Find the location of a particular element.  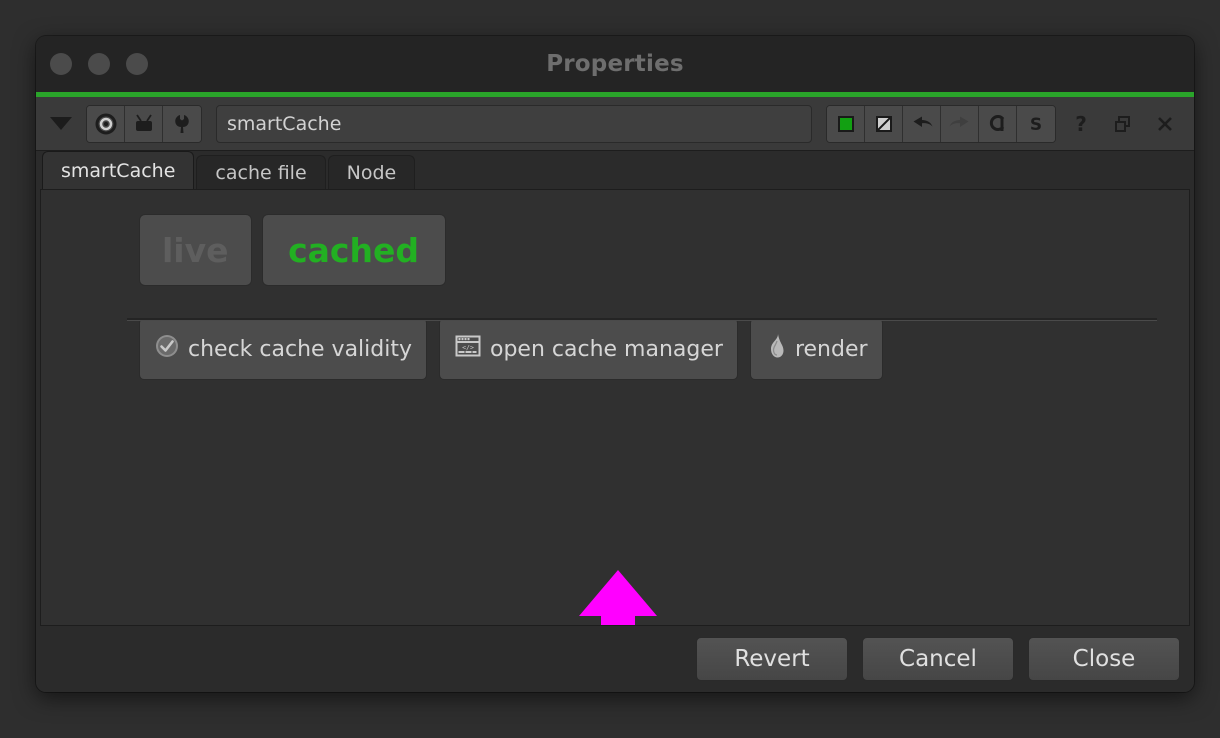

action-label: check cache validity is located at coordinates (300, 349).